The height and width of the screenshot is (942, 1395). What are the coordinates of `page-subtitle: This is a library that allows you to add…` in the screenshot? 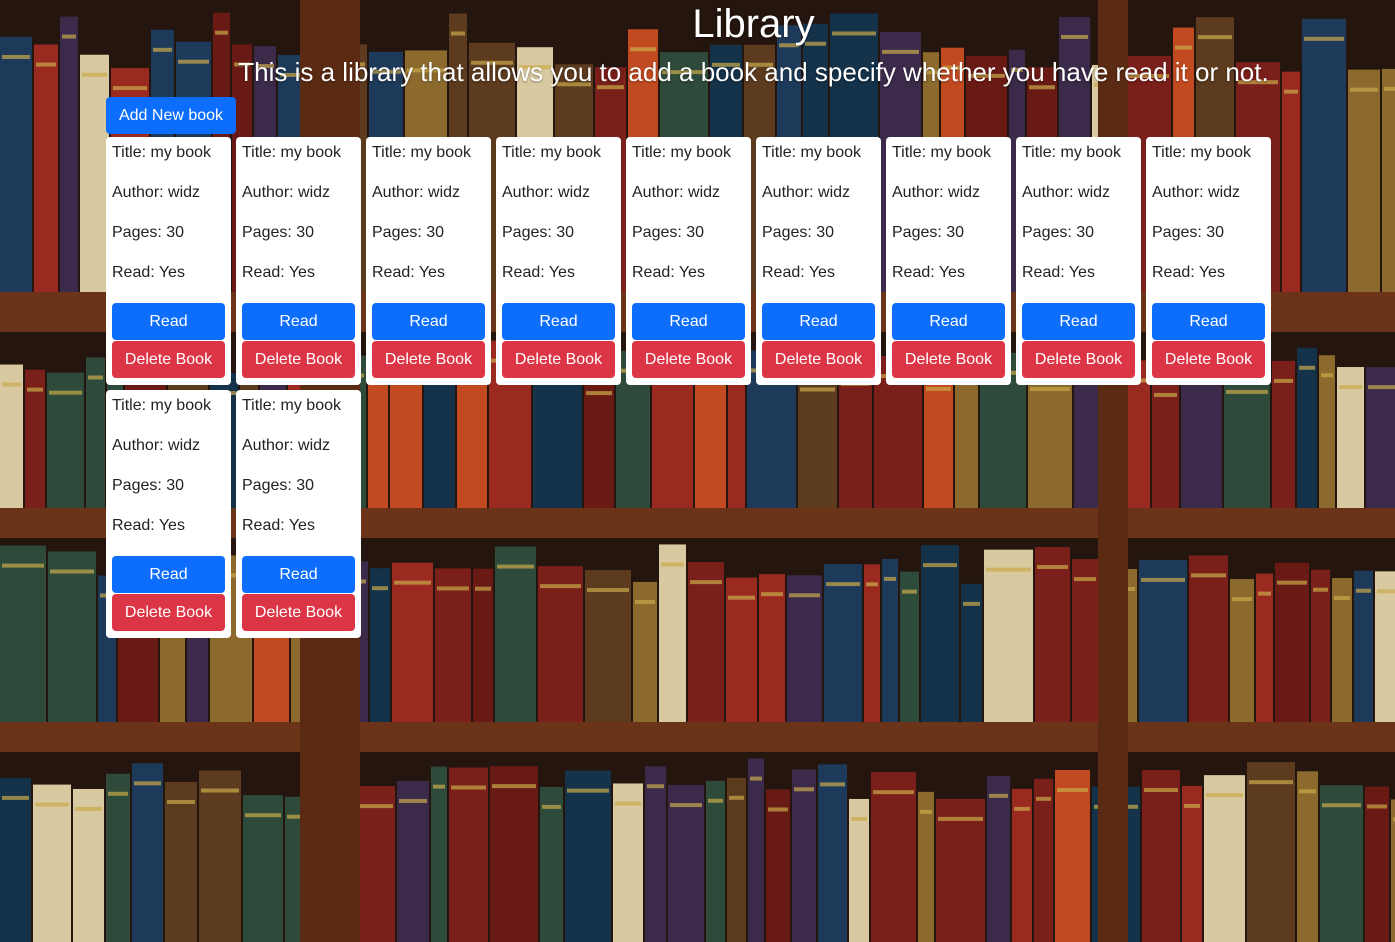 It's located at (753, 72).